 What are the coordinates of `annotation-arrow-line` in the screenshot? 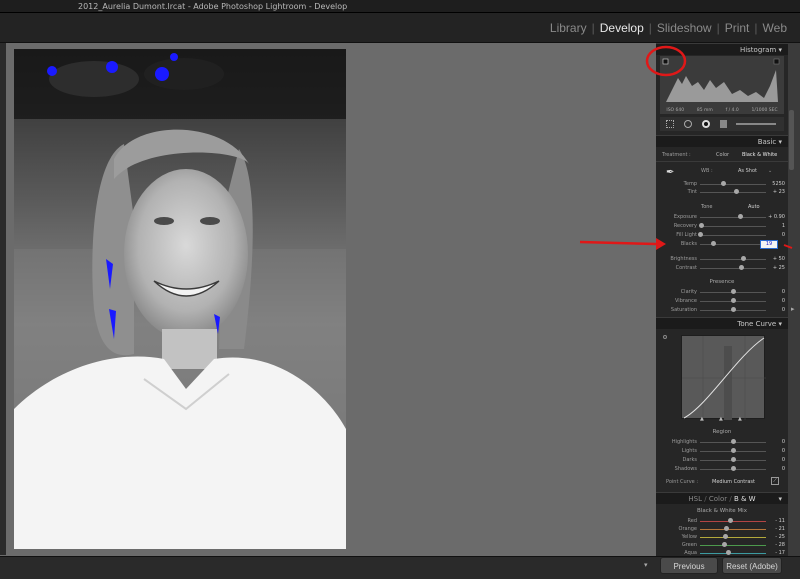 It's located at (618, 243).